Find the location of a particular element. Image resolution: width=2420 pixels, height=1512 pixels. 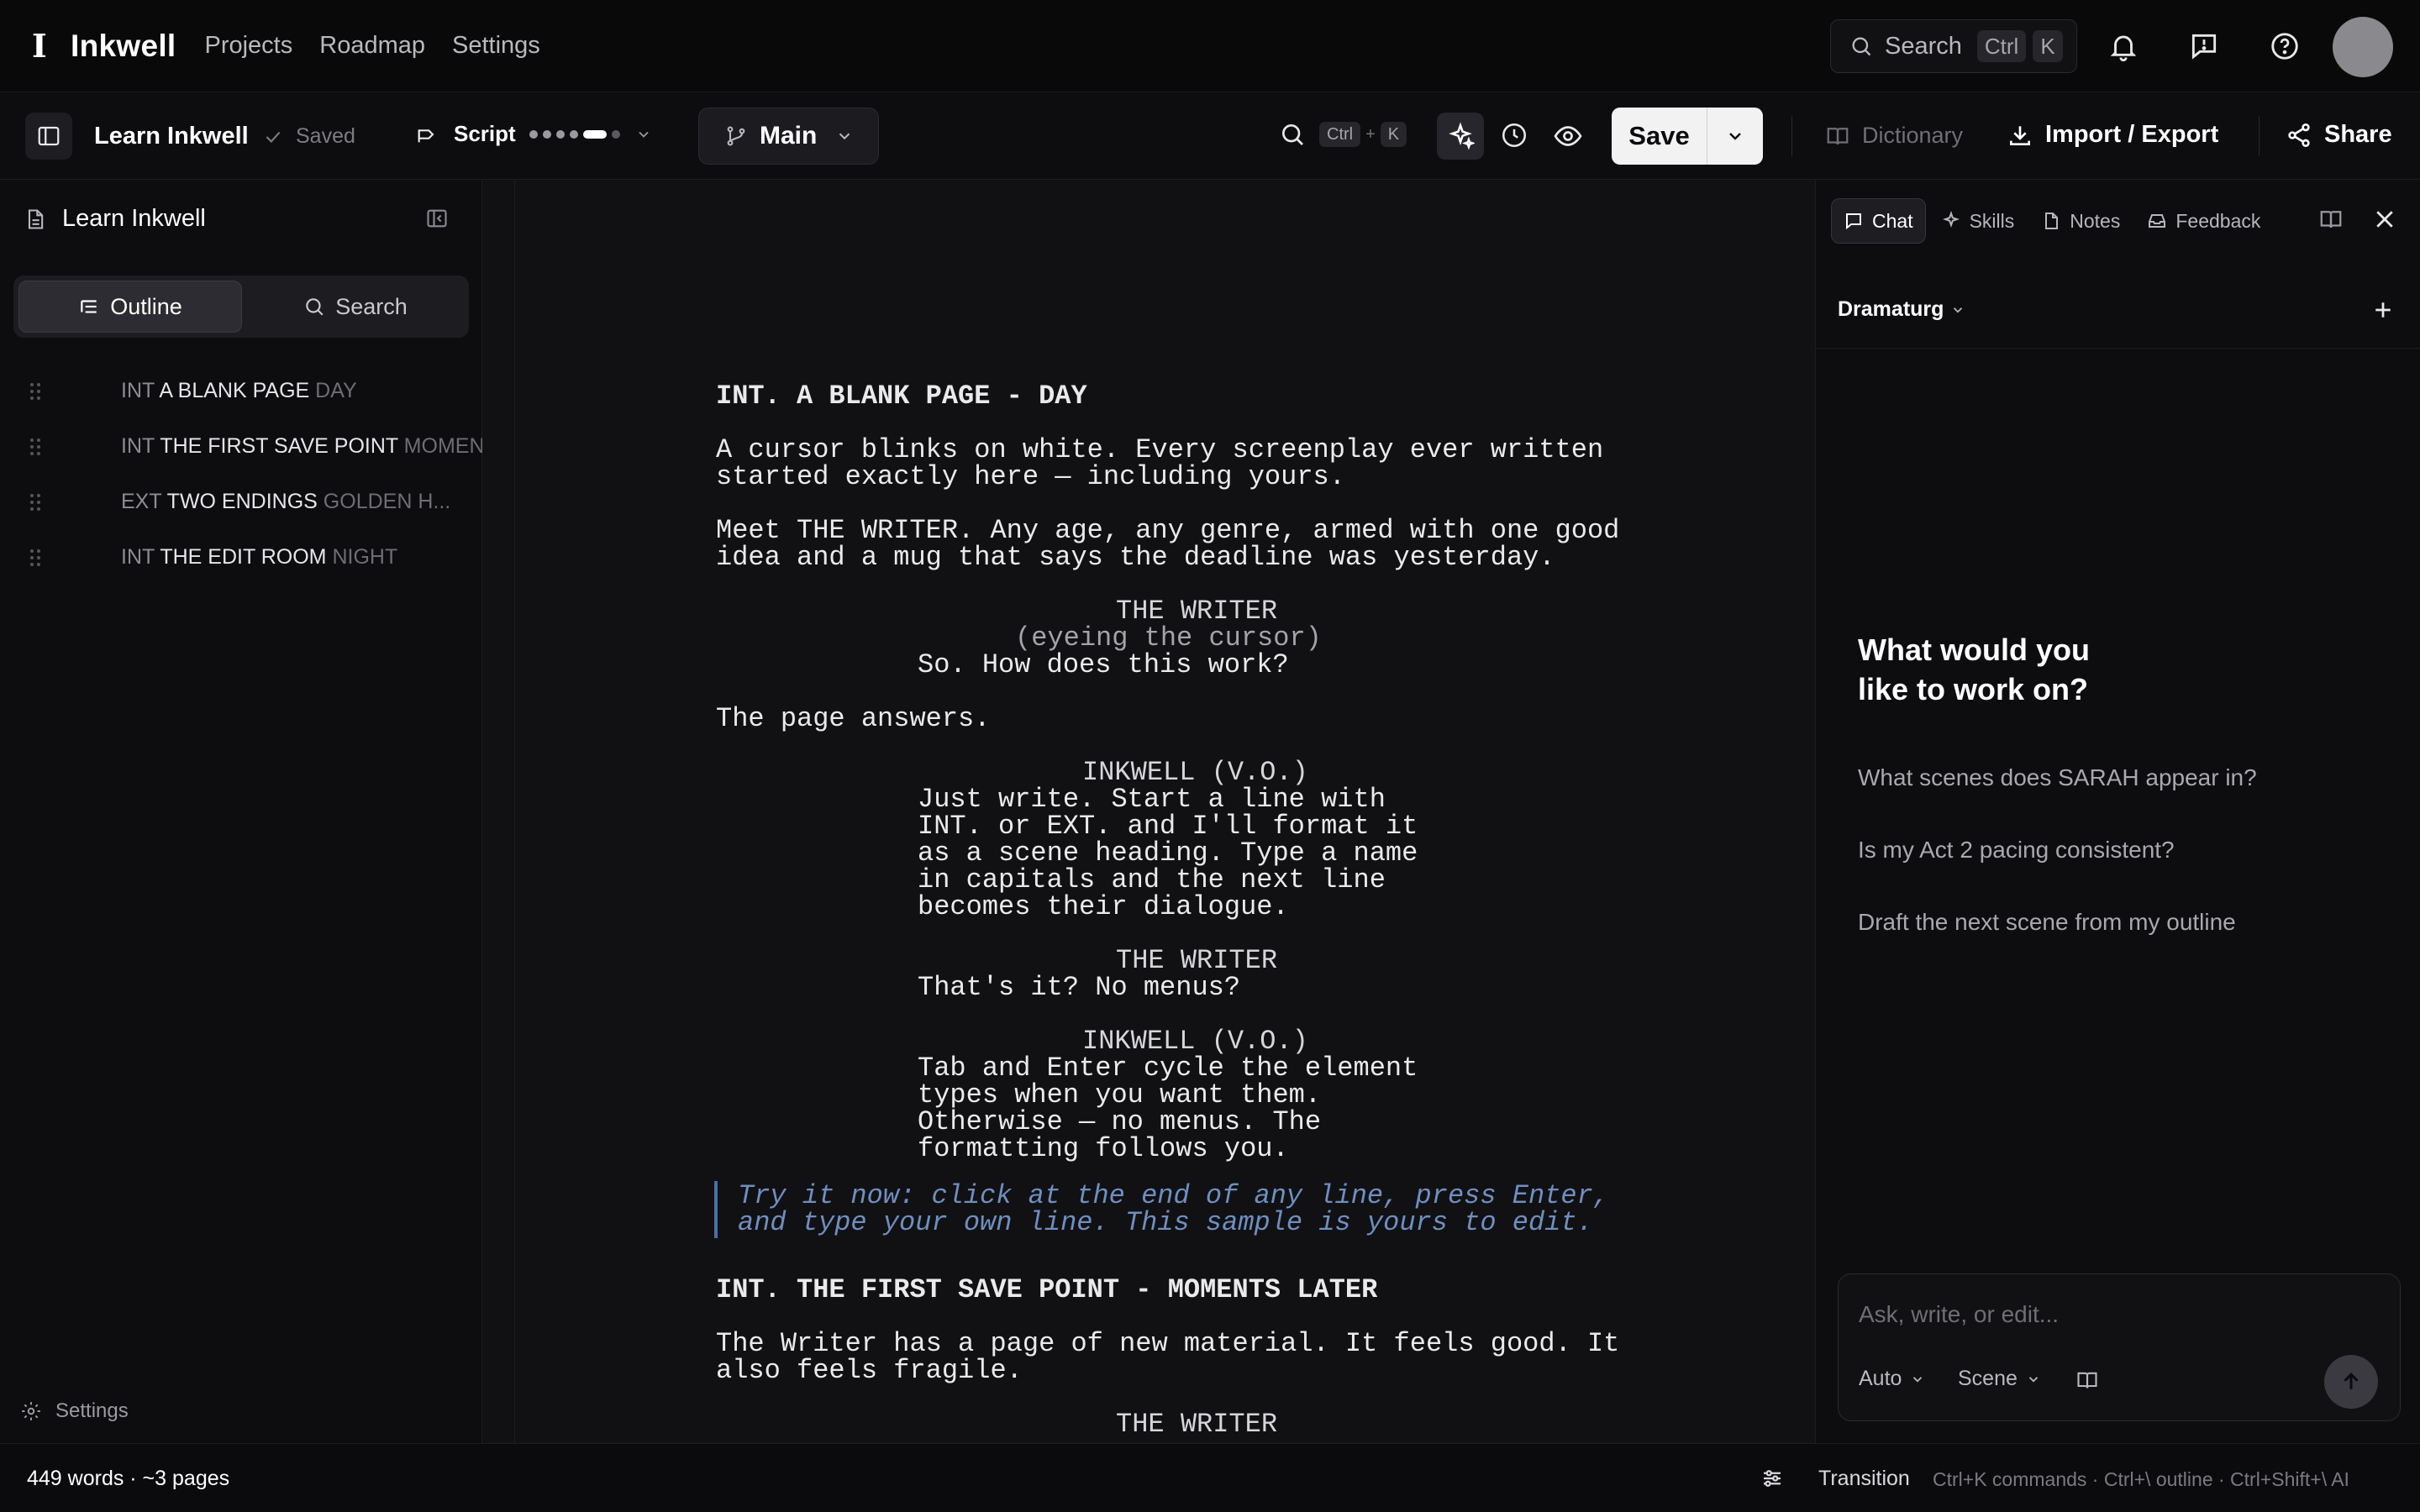

dialogue-line: That's it? No menus? is located at coordinates (1079, 987).